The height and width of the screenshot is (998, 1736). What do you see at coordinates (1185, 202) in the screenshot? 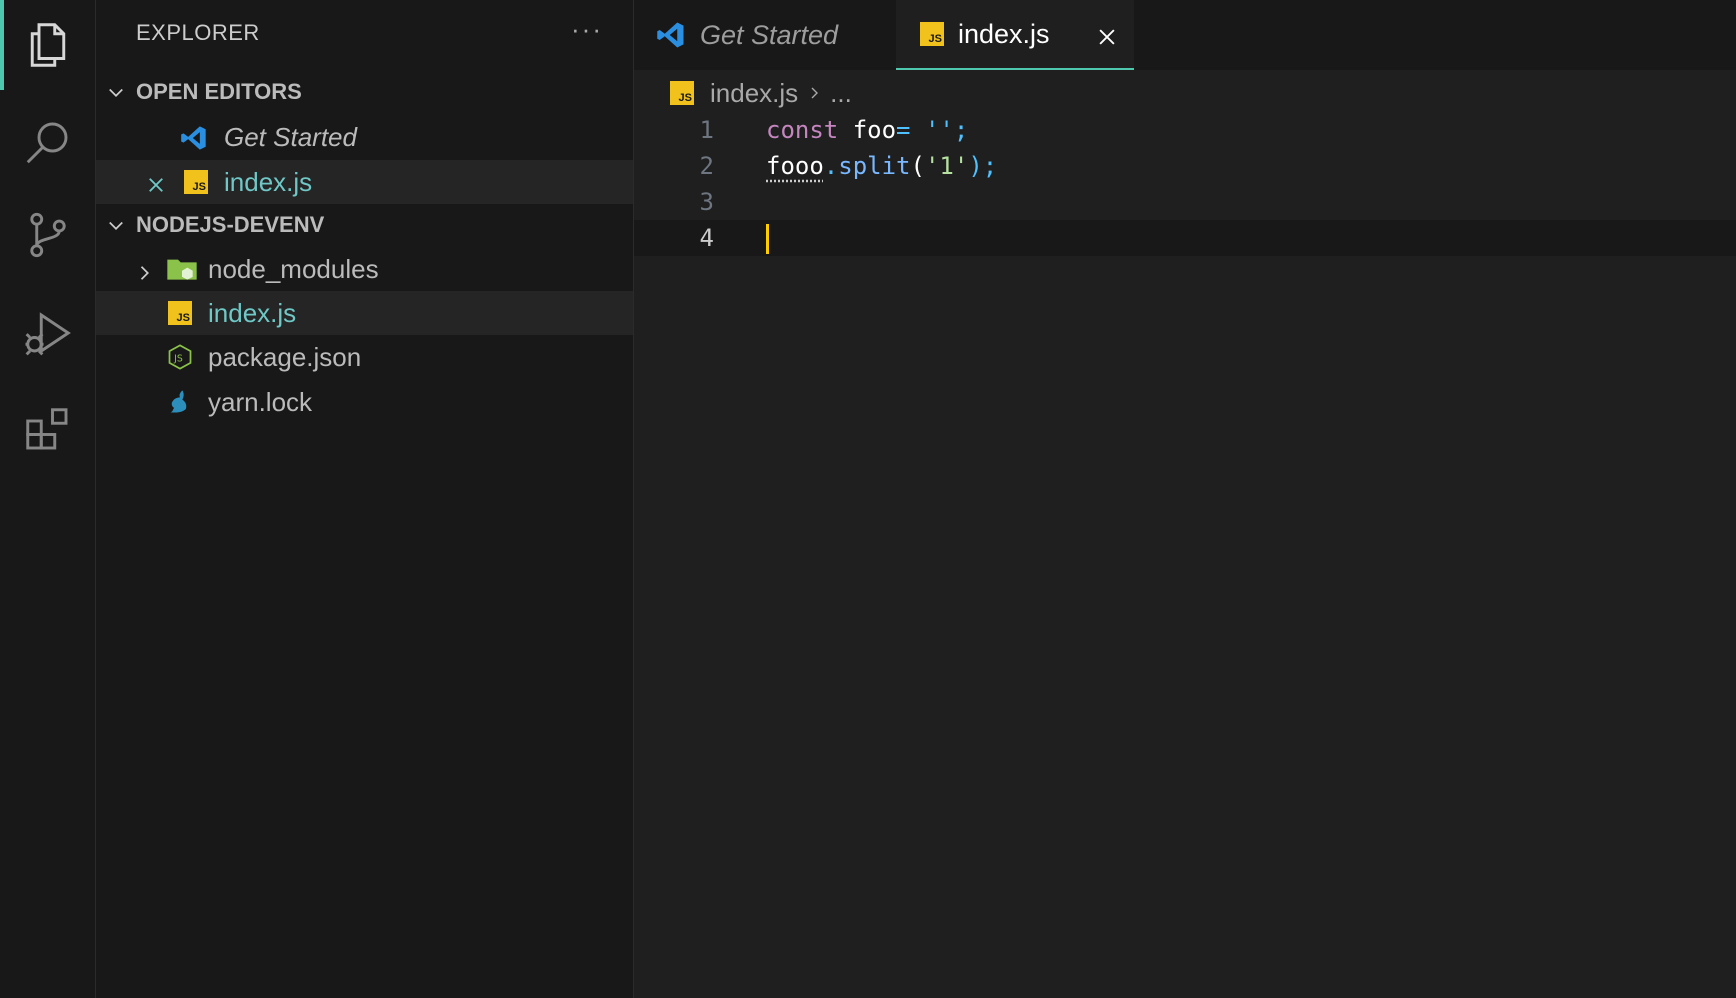
I see `code-line: 3` at bounding box center [1185, 202].